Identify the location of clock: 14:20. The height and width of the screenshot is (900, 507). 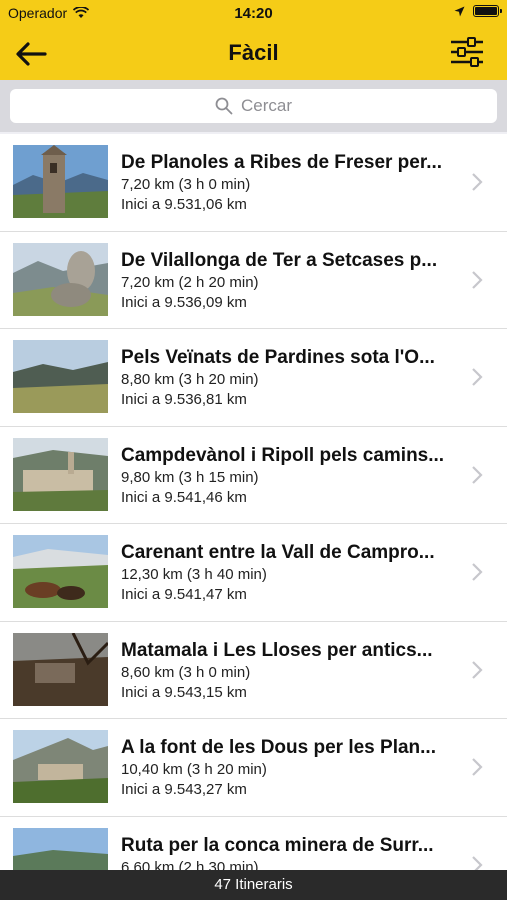
(253, 13).